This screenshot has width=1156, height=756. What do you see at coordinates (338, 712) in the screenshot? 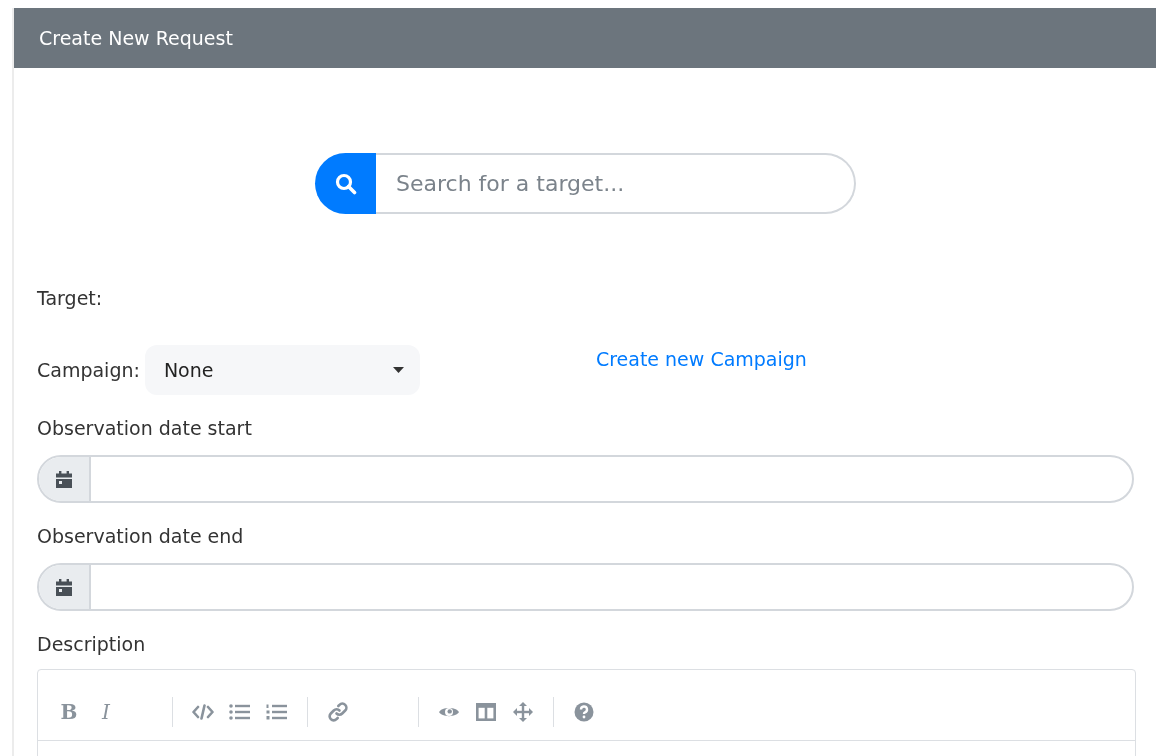
I see `link-icon` at bounding box center [338, 712].